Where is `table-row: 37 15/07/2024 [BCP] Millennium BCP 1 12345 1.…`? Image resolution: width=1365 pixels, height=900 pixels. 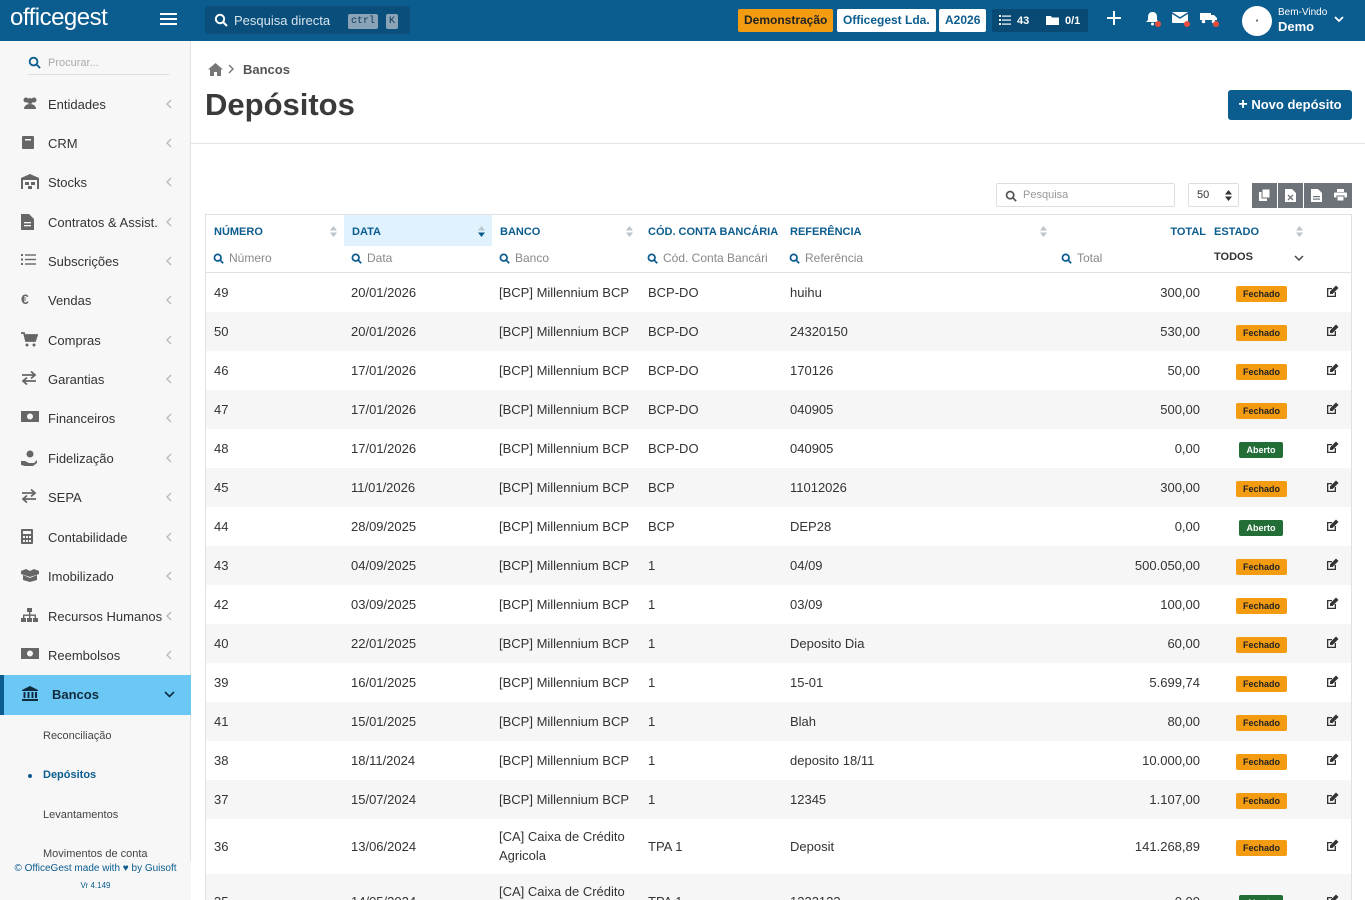 table-row: 37 15/07/2024 [BCP] Millennium BCP 1 12345 1.… is located at coordinates (778, 799).